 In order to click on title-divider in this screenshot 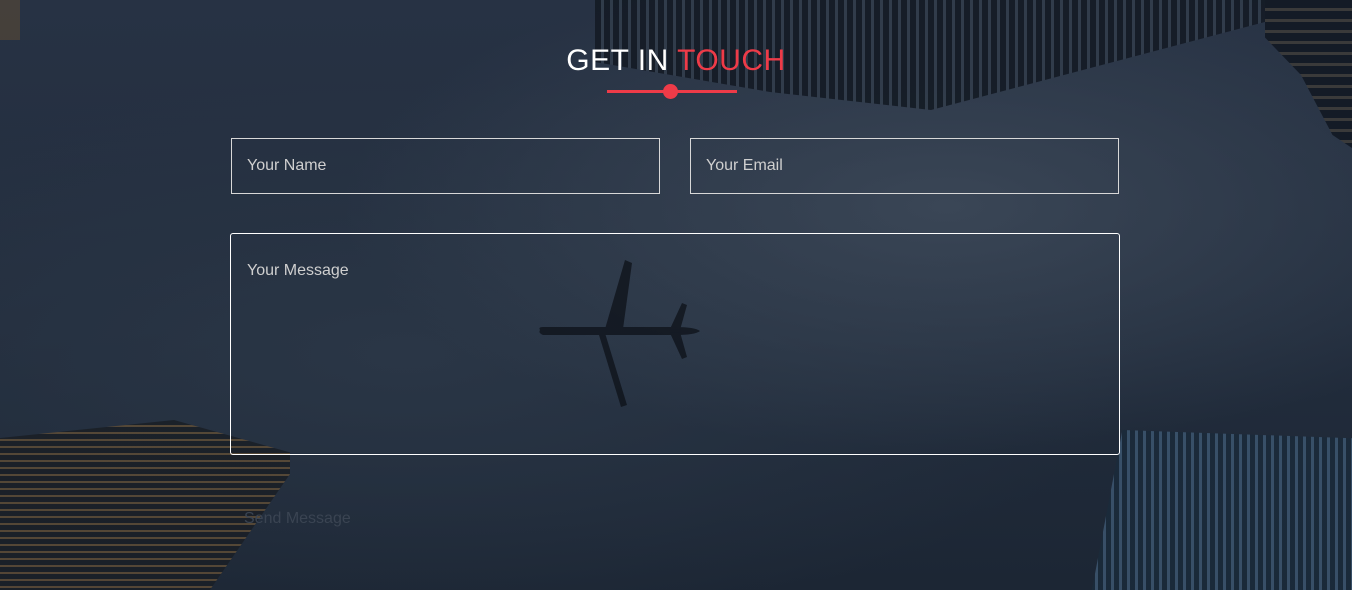, I will do `click(672, 91)`.